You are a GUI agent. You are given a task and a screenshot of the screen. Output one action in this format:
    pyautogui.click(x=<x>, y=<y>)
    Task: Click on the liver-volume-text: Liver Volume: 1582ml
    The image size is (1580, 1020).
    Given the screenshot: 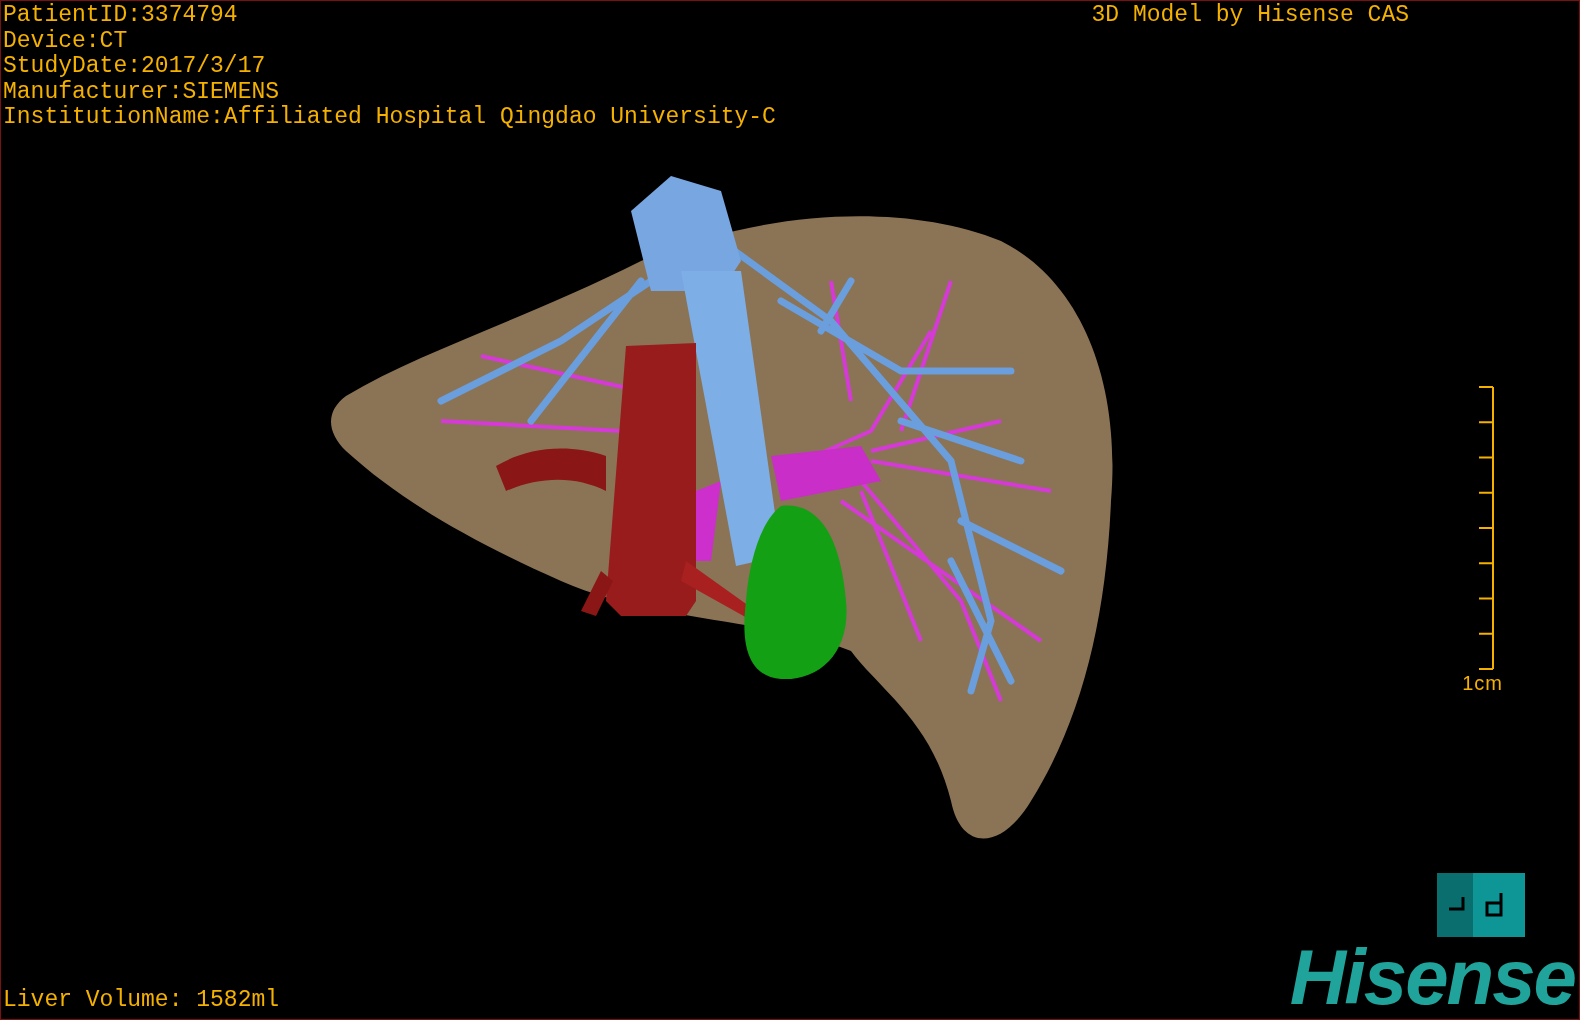 What is the action you would take?
    pyautogui.click(x=141, y=1000)
    